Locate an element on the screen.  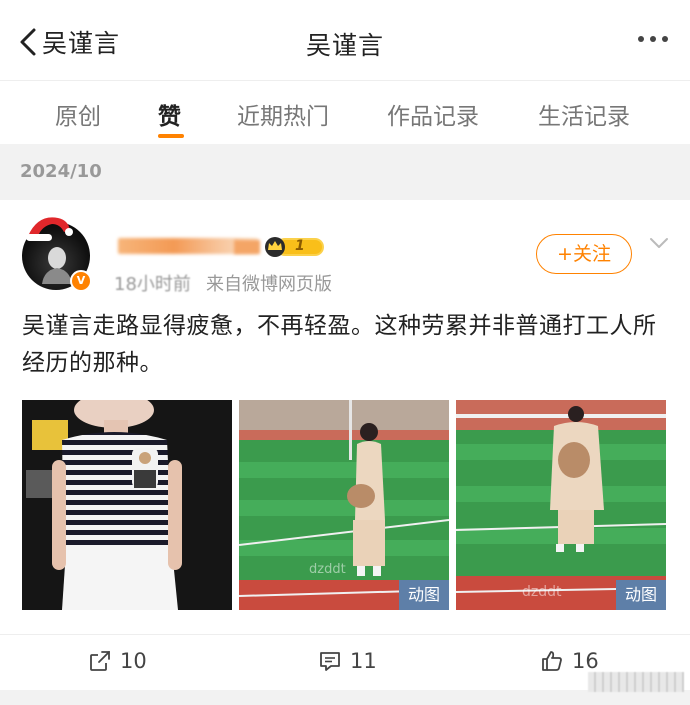
repost-icon is located at coordinates (100, 661).